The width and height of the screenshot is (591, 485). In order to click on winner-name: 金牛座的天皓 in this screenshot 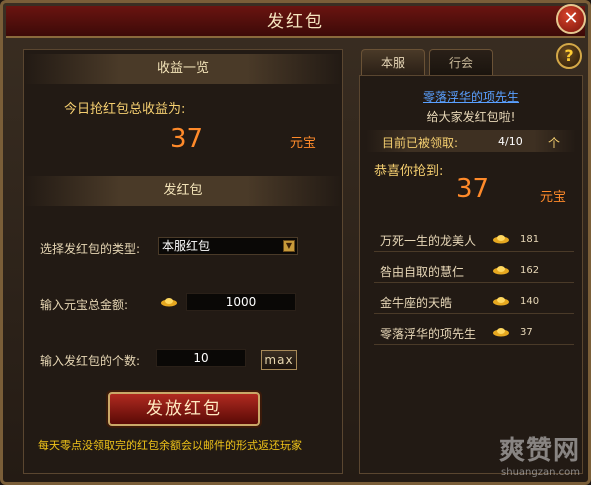, I will do `click(416, 303)`.